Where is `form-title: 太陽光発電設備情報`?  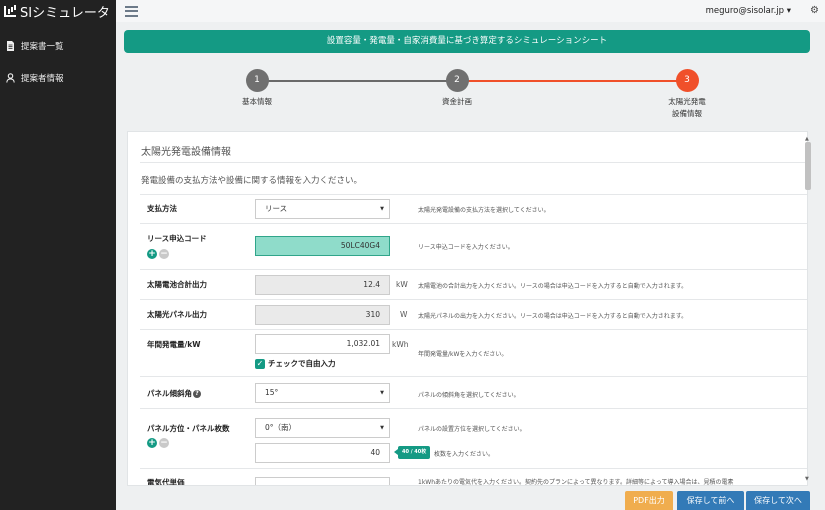 form-title: 太陽光発電設備情報 is located at coordinates (186, 152).